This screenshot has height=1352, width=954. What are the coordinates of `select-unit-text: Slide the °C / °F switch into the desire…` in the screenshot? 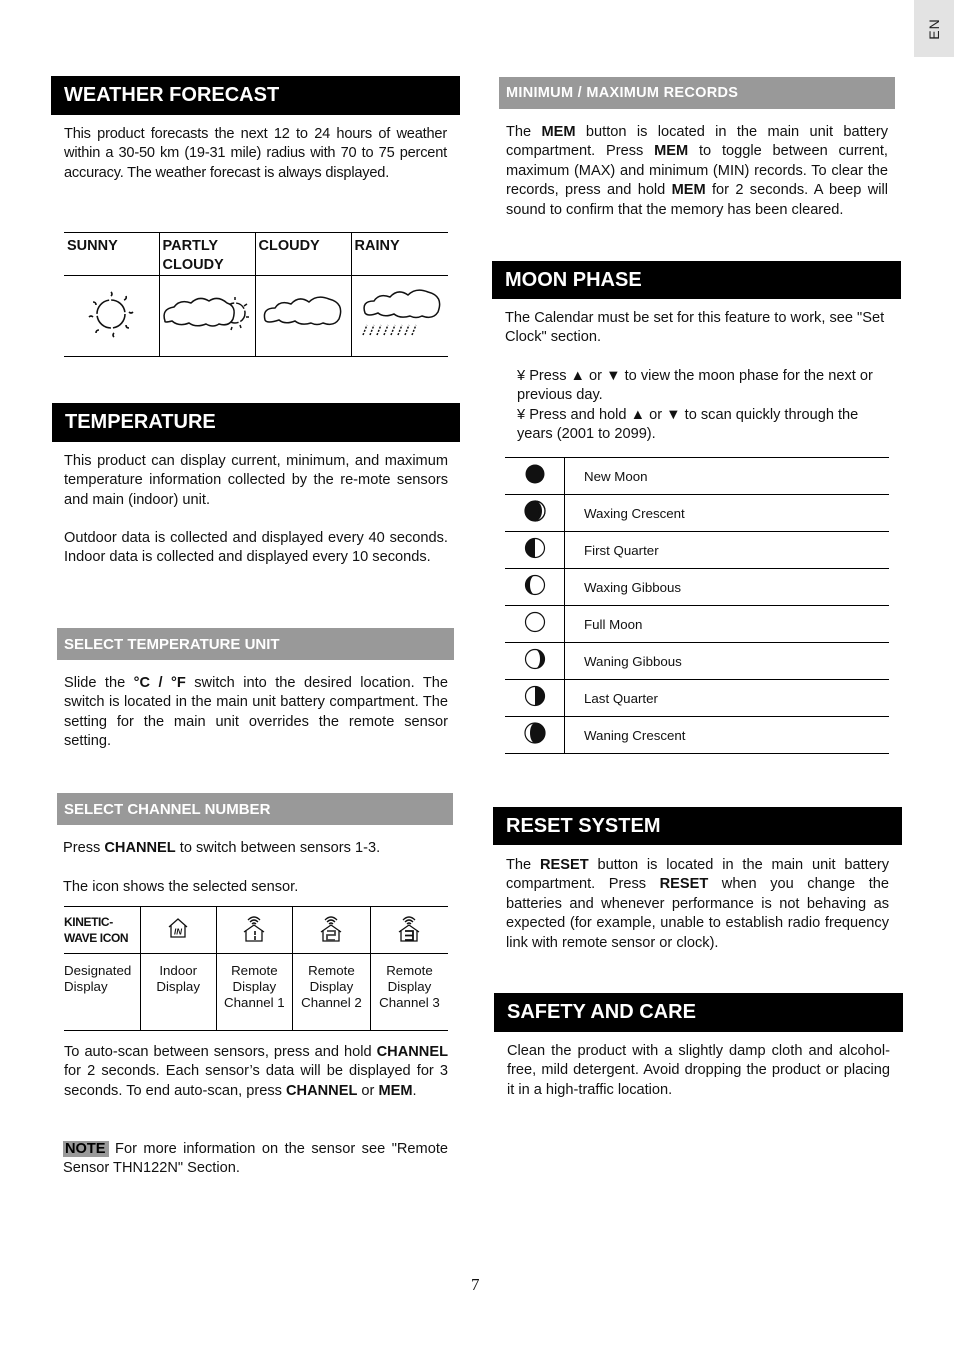 It's located at (256, 713).